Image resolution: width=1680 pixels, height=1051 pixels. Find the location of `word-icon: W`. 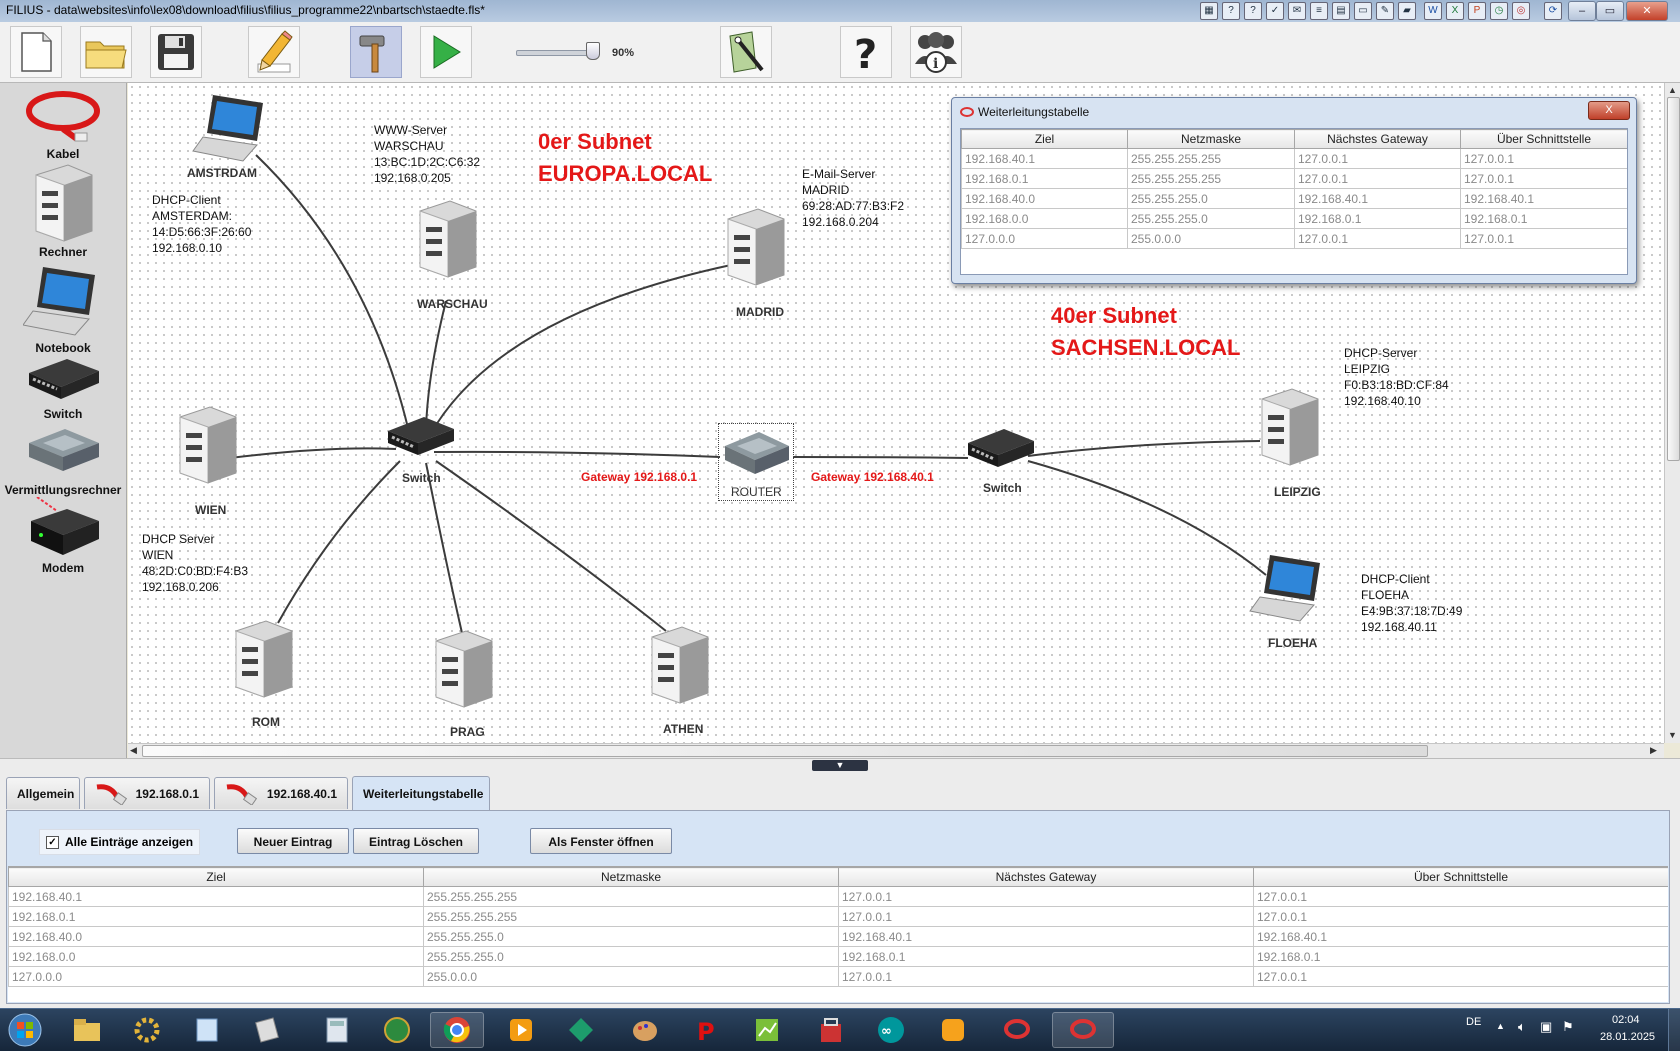

word-icon: W is located at coordinates (1433, 11).